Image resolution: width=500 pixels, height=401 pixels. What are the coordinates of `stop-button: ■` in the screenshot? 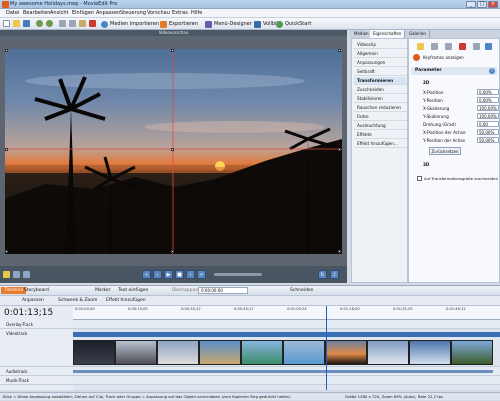 It's located at (179, 274).